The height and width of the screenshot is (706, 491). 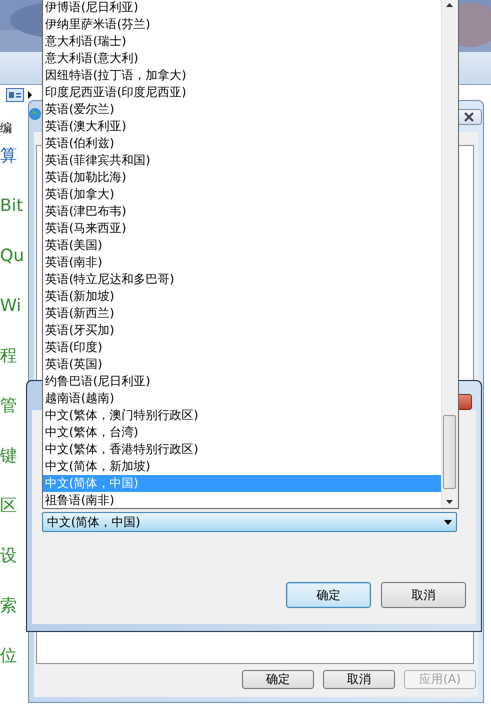 I want to click on side-text: 编, so click(x=6, y=128).